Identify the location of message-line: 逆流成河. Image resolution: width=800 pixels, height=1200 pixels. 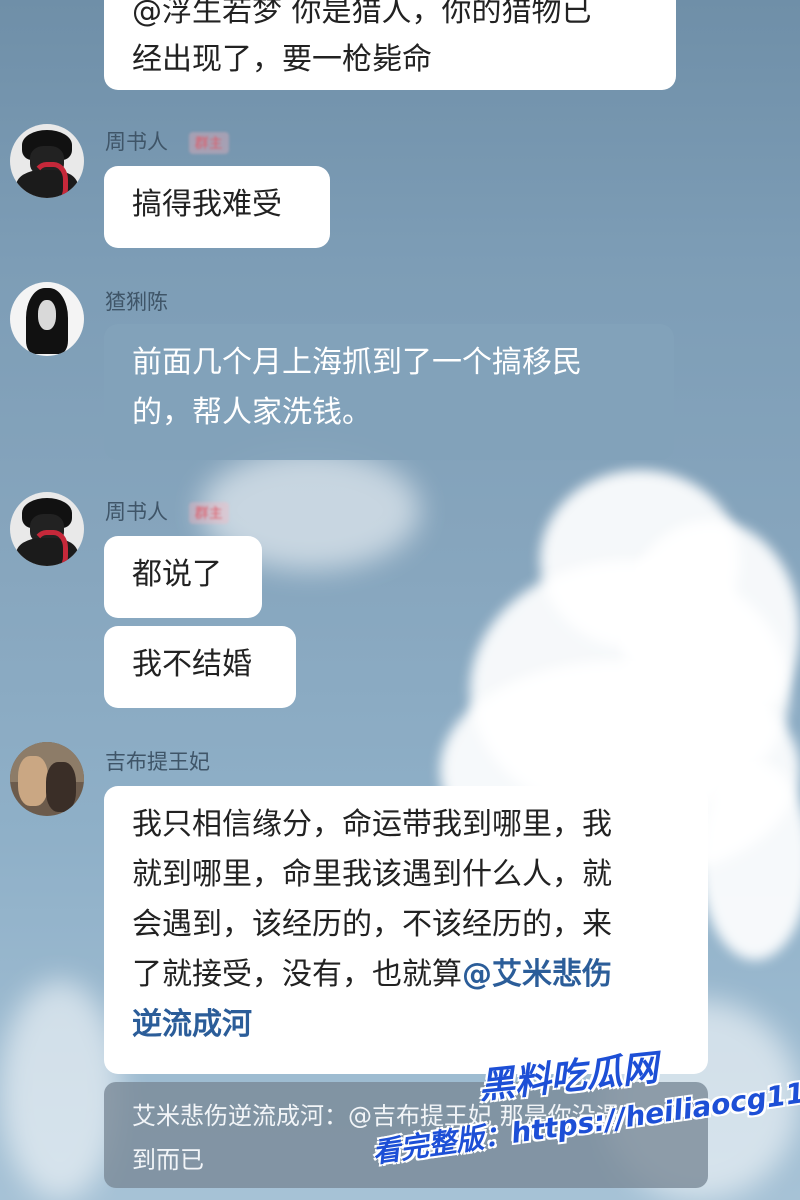
(406, 1025).